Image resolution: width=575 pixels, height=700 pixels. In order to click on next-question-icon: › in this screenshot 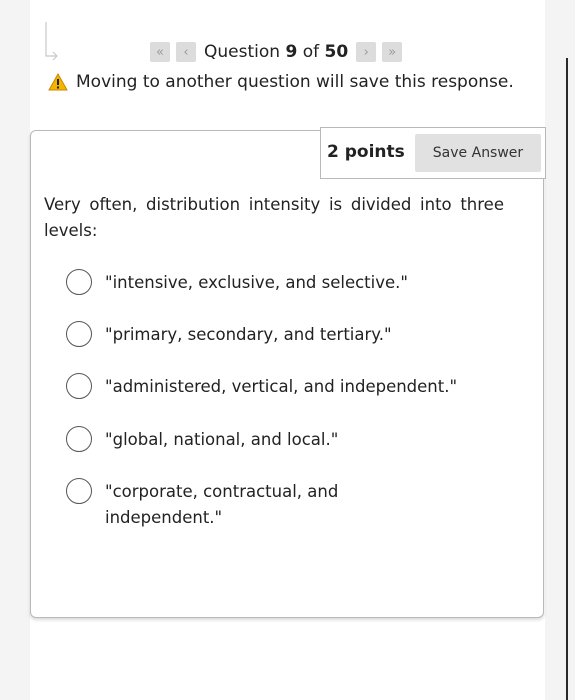, I will do `click(366, 52)`.